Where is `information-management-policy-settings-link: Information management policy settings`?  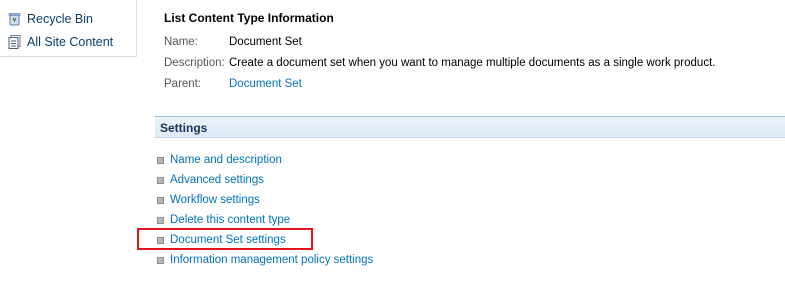
information-management-policy-settings-link: Information management policy settings is located at coordinates (271, 260).